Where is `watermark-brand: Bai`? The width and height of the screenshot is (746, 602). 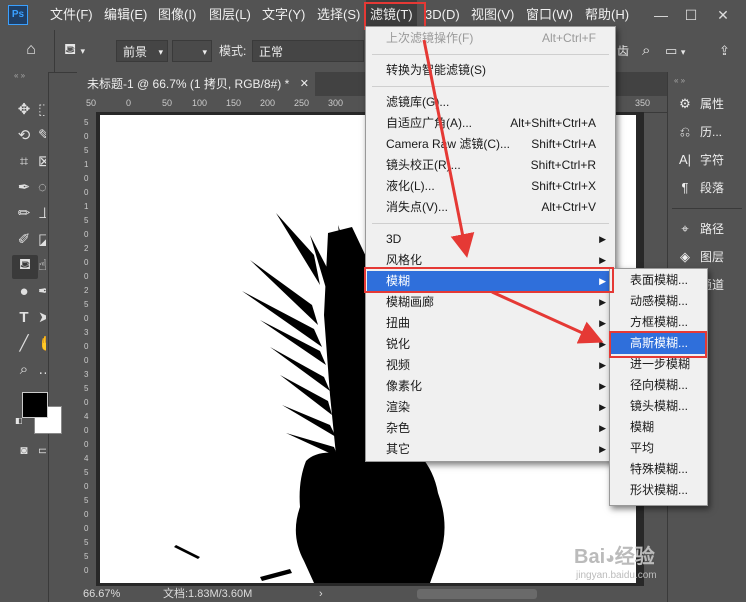
watermark-brand: Bai is located at coordinates (590, 557).